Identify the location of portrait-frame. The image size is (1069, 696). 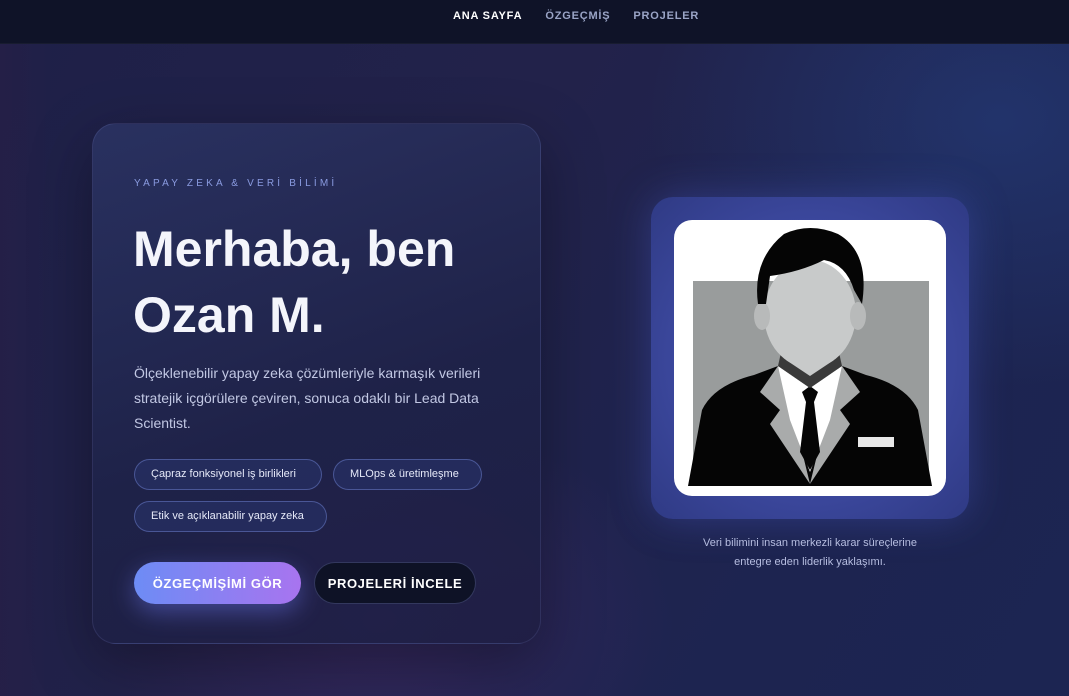
(810, 358).